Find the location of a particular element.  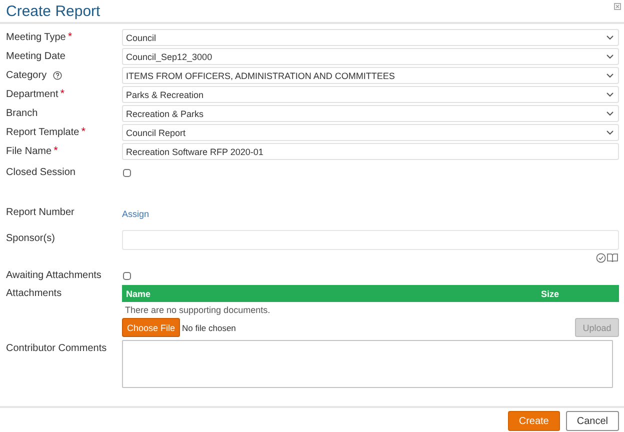

field-label: Report Number is located at coordinates (40, 213).